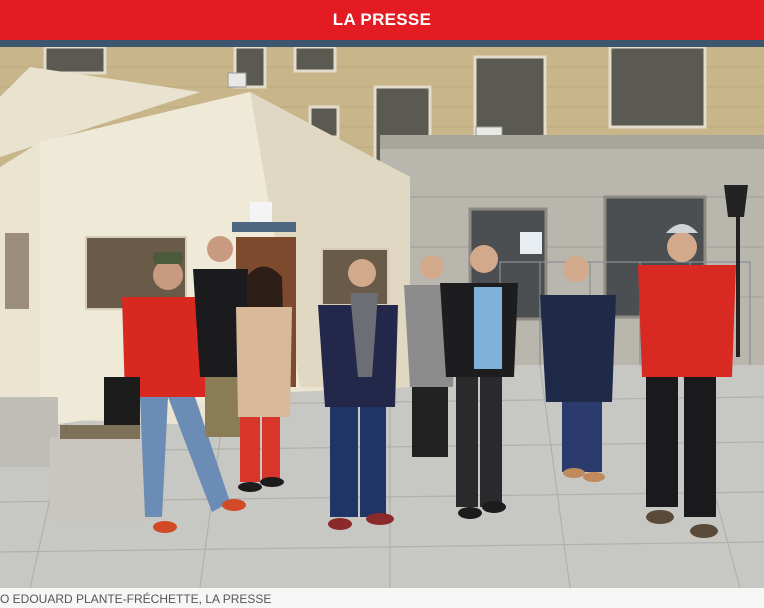  What do you see at coordinates (29, 432) in the screenshot?
I see `concrete-bench` at bounding box center [29, 432].